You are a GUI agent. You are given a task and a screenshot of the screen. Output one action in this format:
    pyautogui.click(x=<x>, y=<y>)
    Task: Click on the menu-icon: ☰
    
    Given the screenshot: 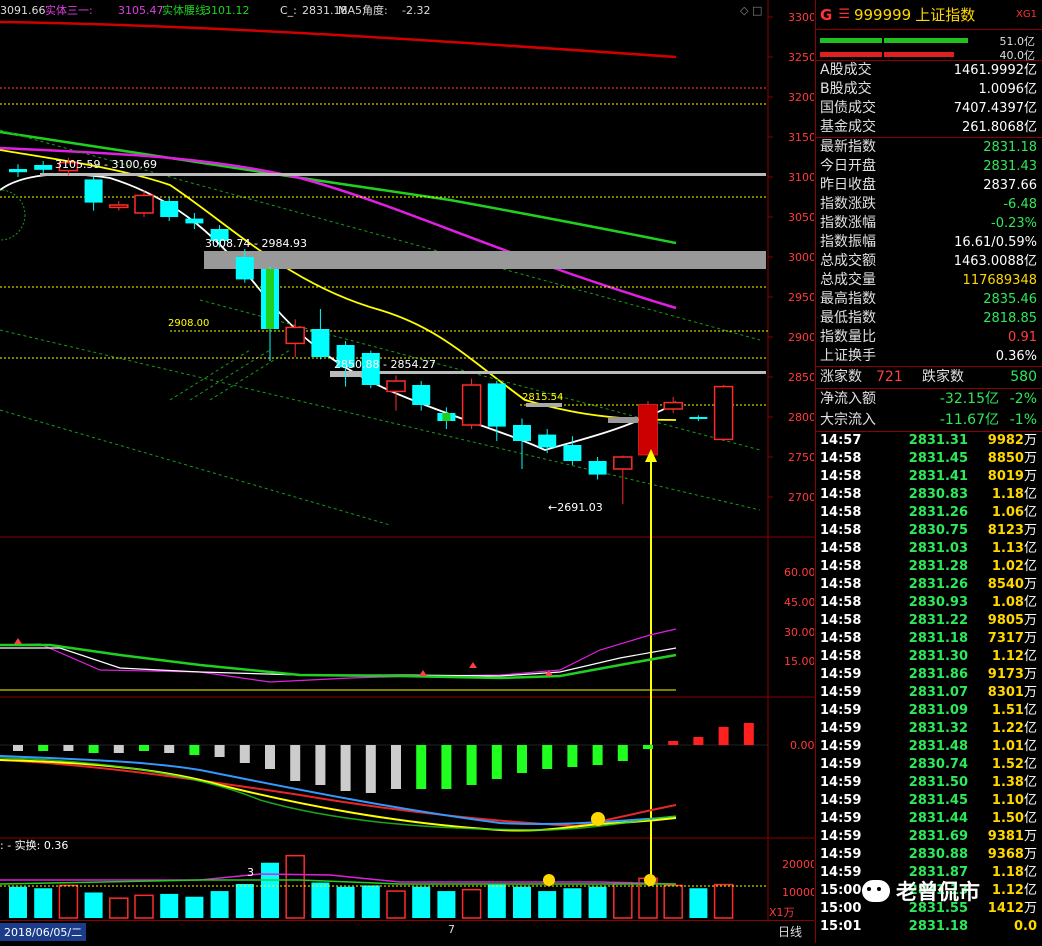 What is the action you would take?
    pyautogui.click(x=844, y=14)
    